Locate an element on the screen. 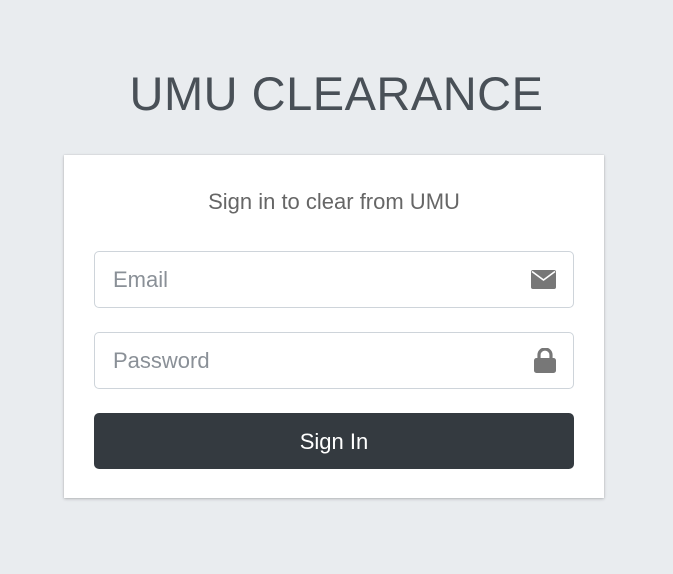  login-box-message: Sign in to clear from UMU is located at coordinates (334, 201).